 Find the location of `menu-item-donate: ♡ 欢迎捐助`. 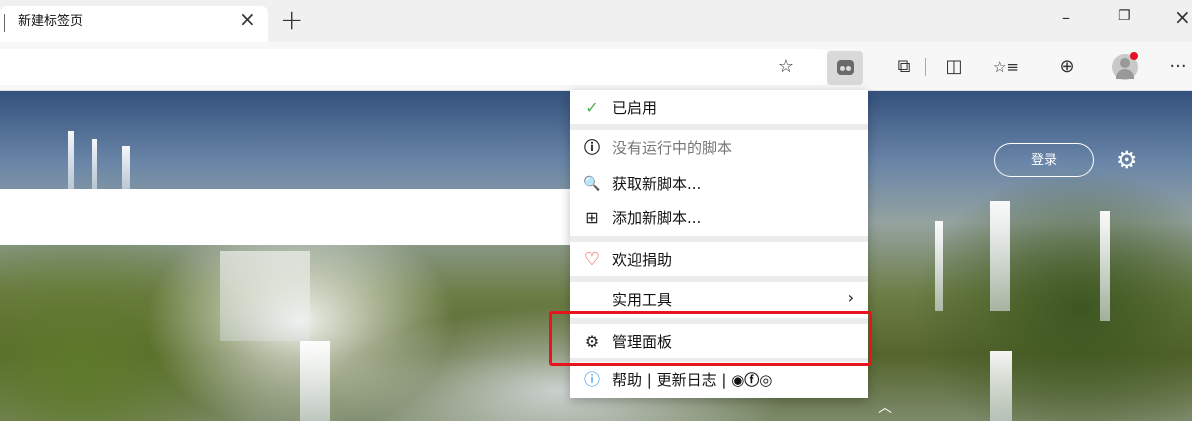

menu-item-donate: ♡ 欢迎捐助 is located at coordinates (719, 260).